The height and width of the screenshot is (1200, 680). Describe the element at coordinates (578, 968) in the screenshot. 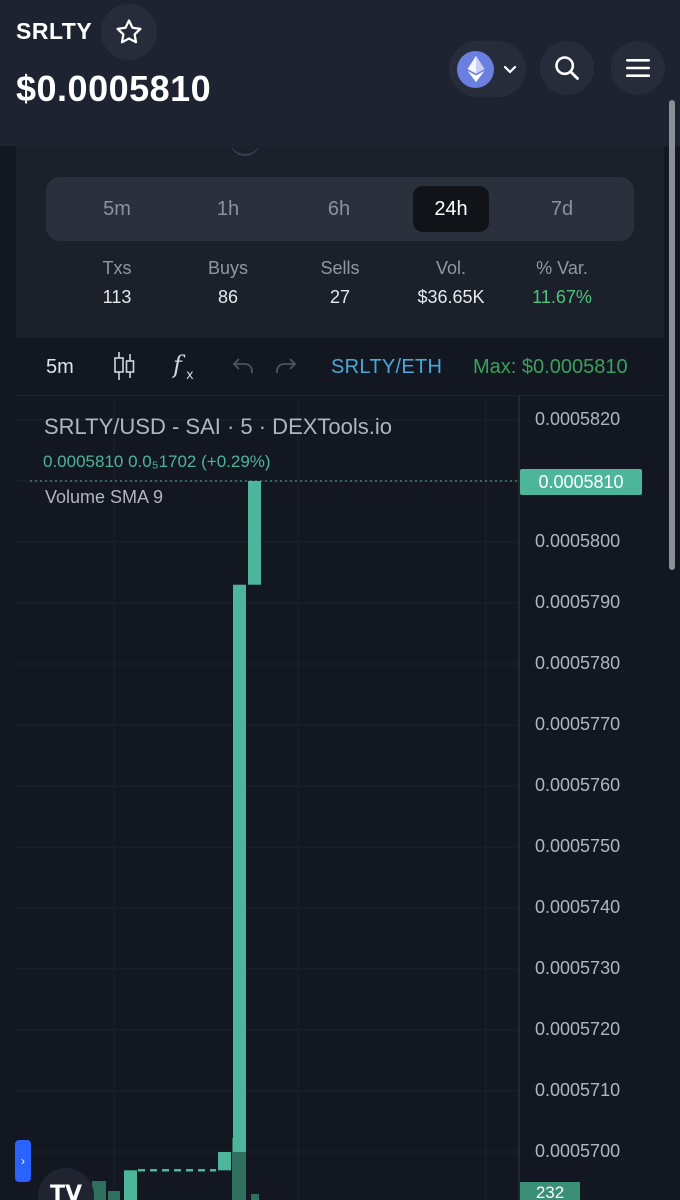

I see `price-tick-label: 0.0005730` at that location.